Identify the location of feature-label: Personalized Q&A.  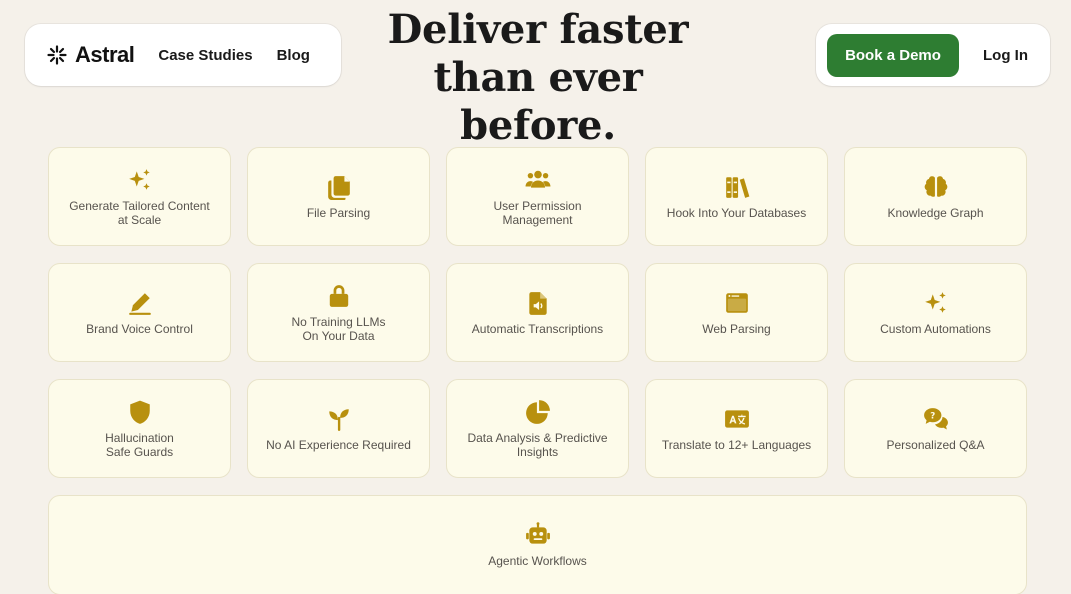
(935, 444).